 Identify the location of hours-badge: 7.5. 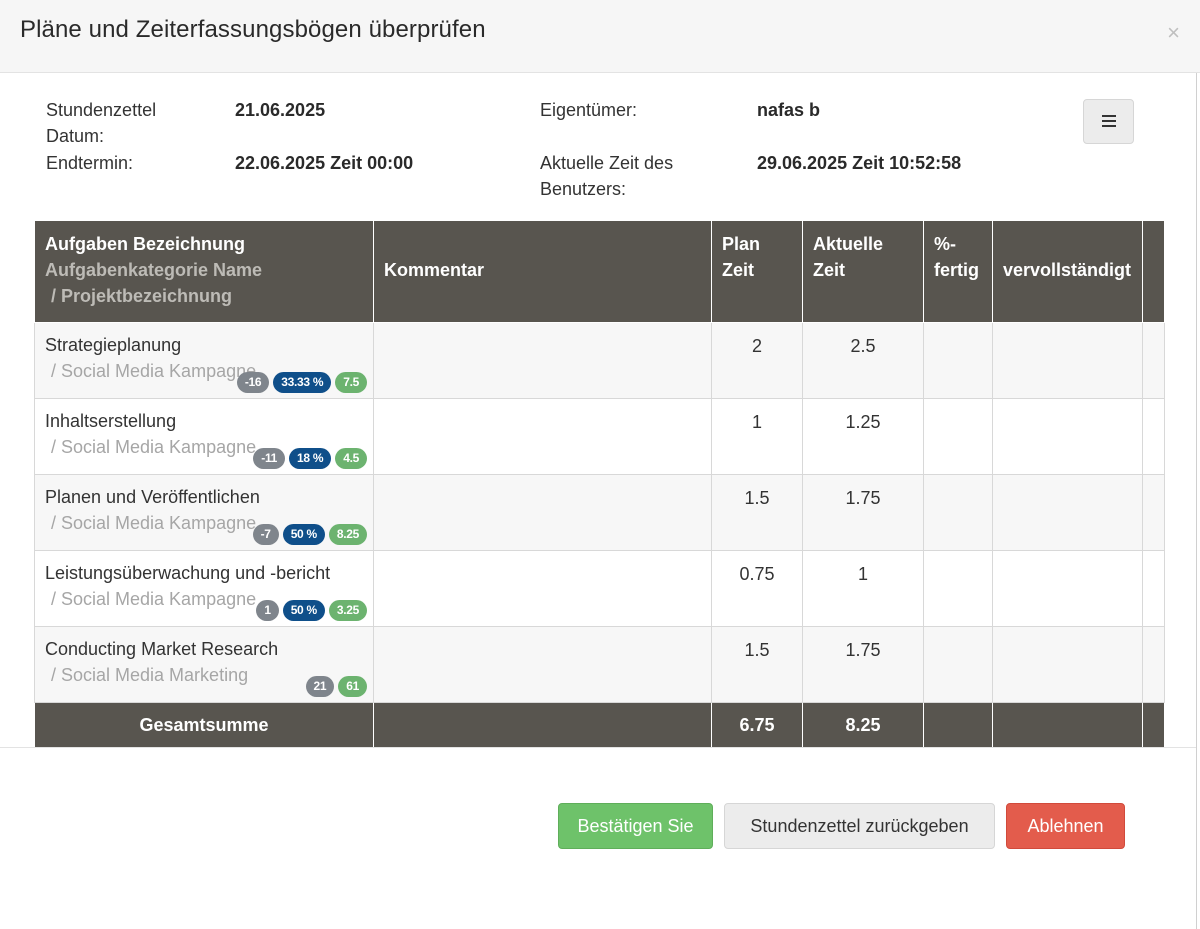
(351, 382).